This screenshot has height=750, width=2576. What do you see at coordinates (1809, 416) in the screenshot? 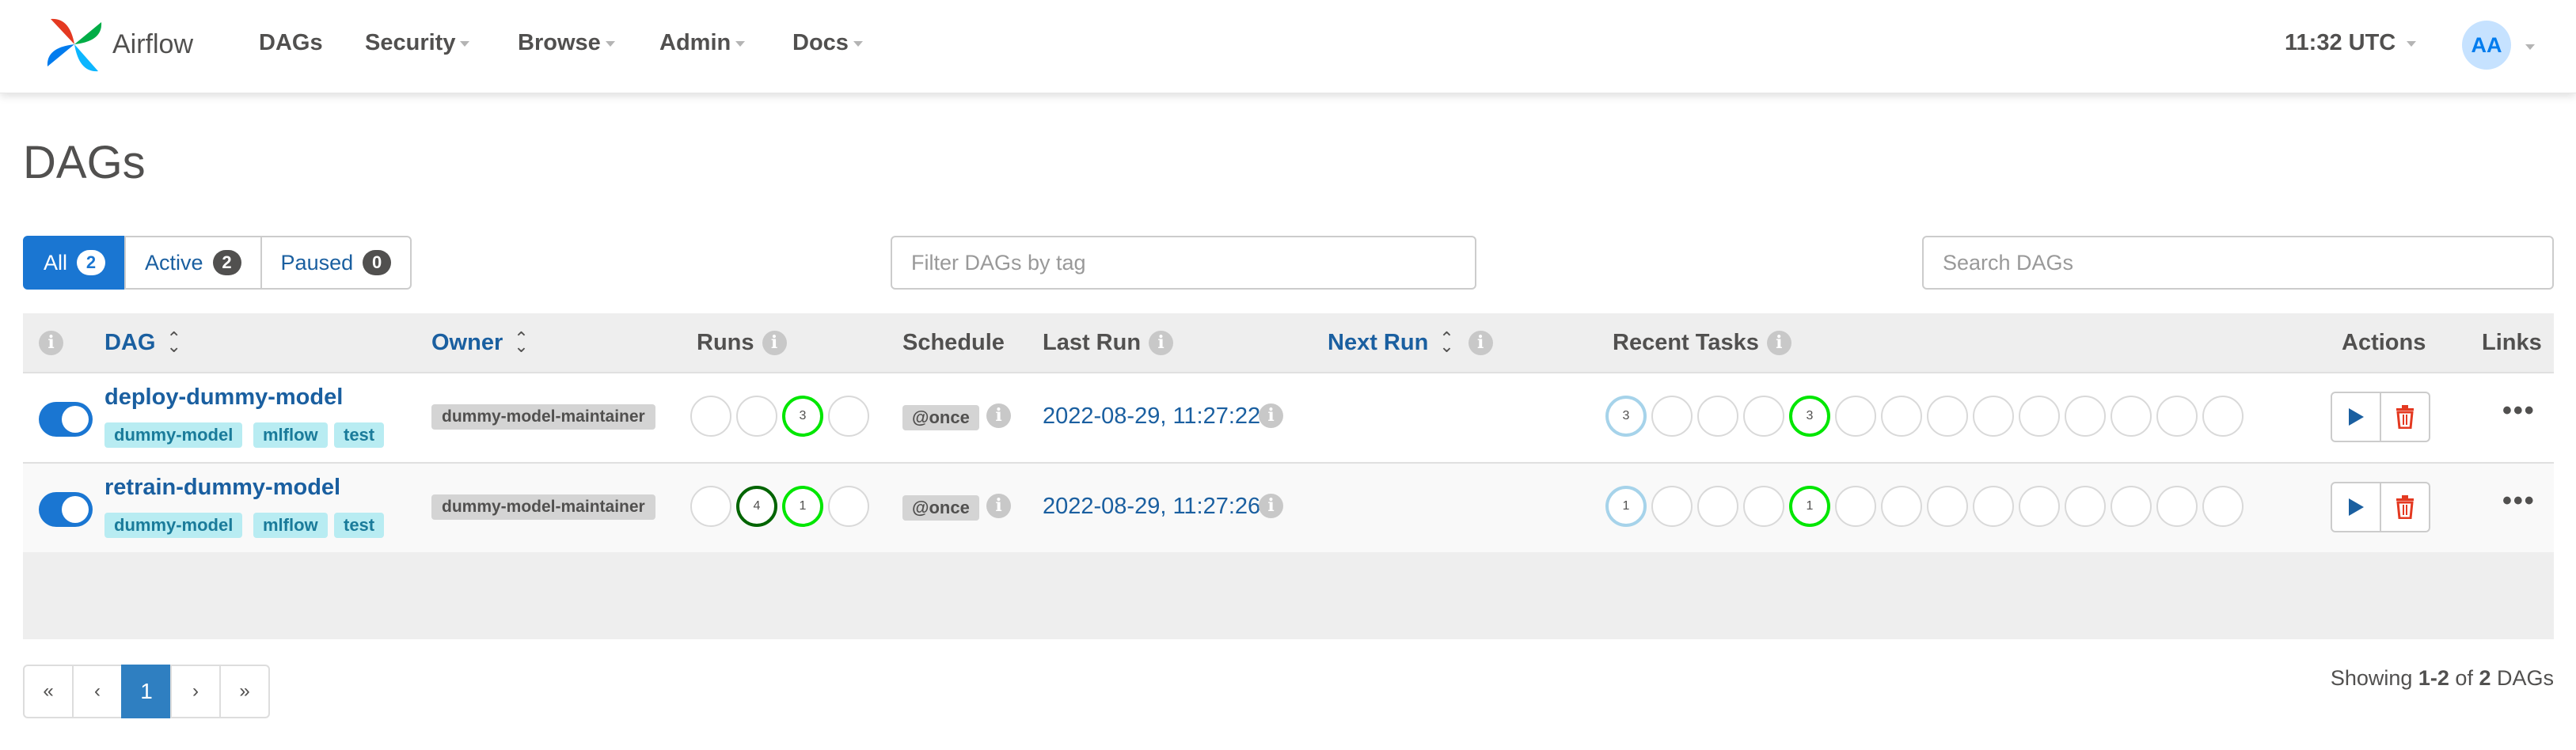
I see `task-success-circle: 3` at bounding box center [1809, 416].